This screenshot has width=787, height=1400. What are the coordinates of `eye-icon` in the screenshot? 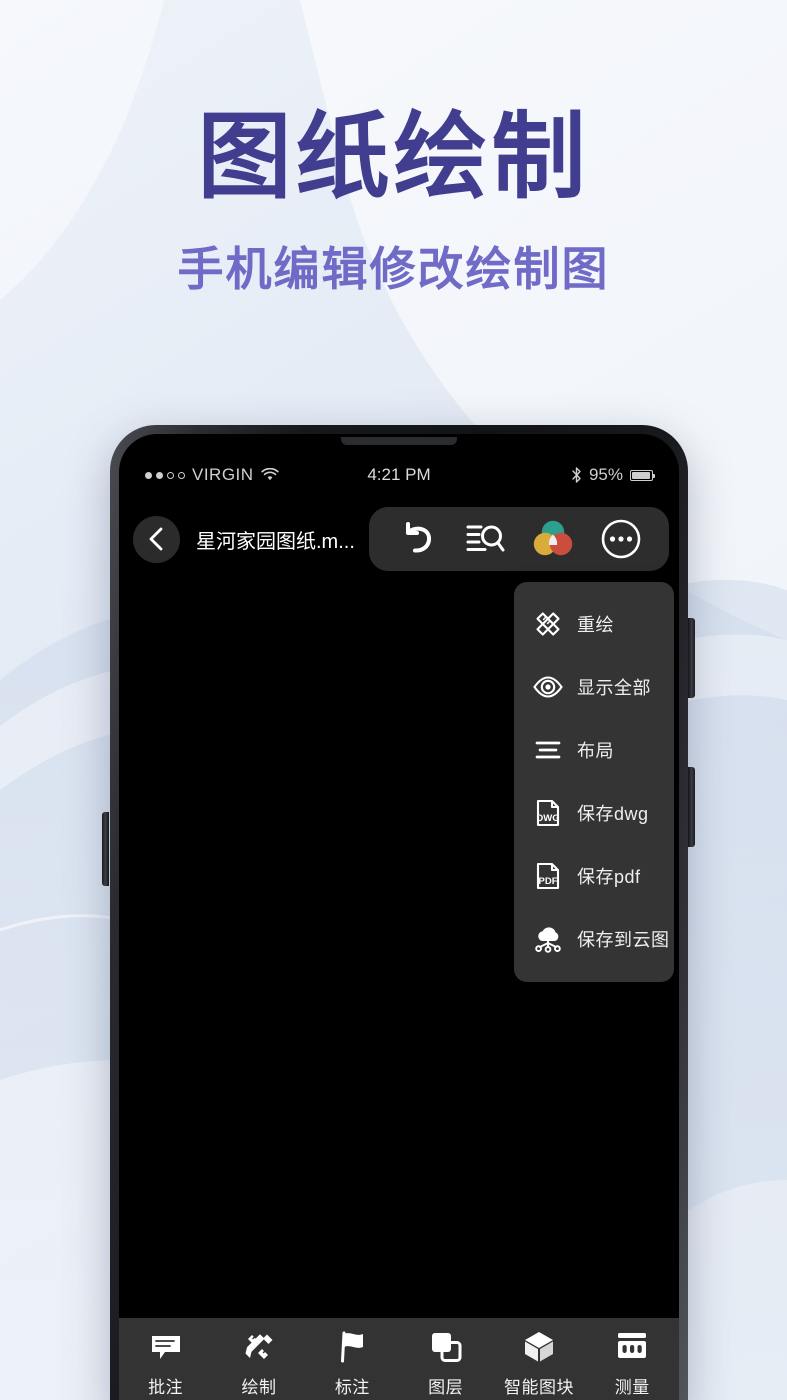 It's located at (548, 687).